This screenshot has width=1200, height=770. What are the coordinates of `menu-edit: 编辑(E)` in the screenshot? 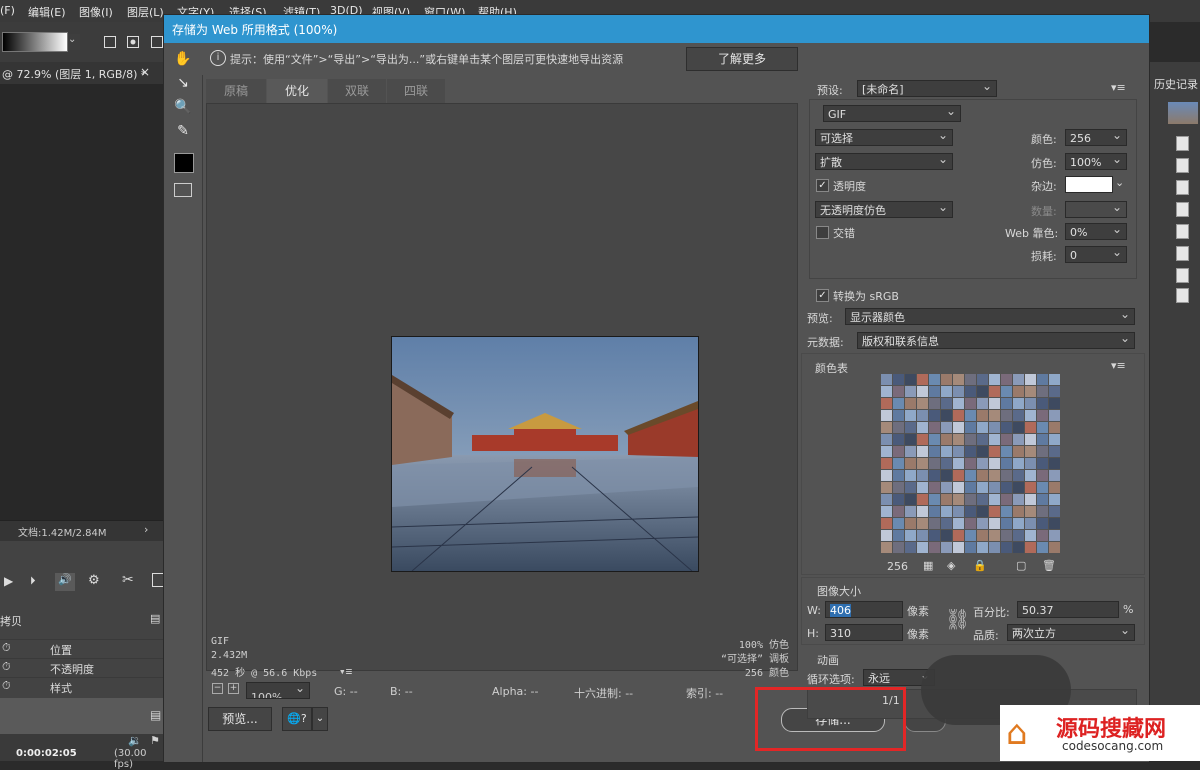 It's located at (47, 12).